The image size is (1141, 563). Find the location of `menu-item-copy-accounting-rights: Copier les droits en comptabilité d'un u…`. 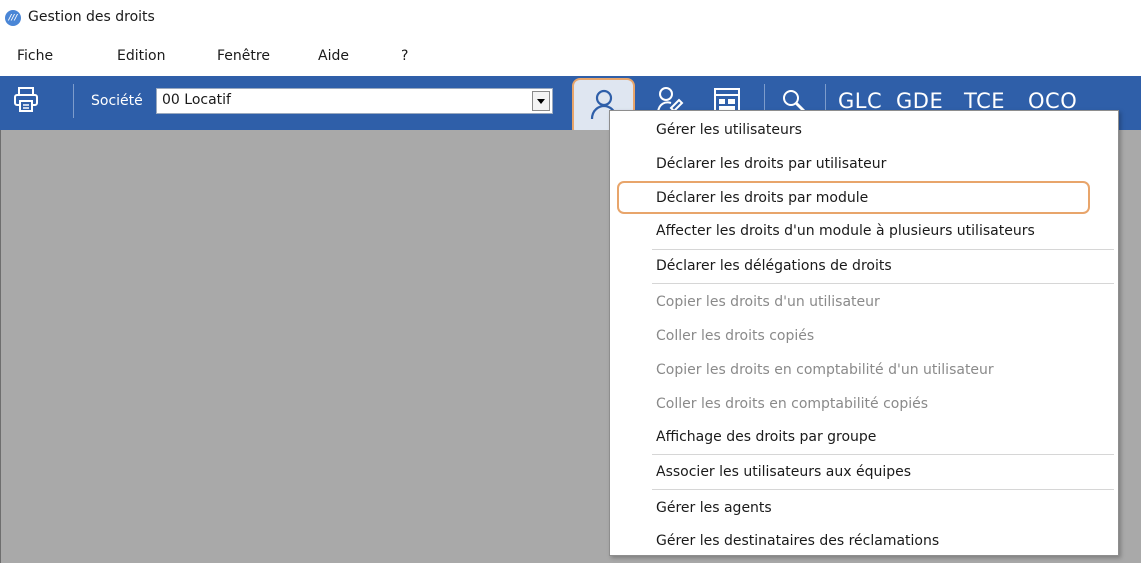

menu-item-copy-accounting-rights: Copier les droits en comptabilité d'un u… is located at coordinates (825, 370).